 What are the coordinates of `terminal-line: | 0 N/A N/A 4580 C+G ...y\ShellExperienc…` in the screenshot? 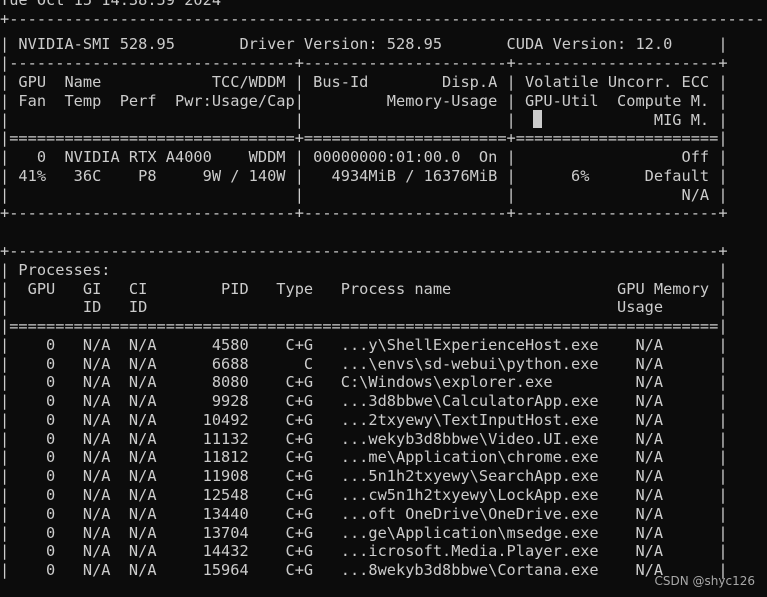 It's located at (364, 345).